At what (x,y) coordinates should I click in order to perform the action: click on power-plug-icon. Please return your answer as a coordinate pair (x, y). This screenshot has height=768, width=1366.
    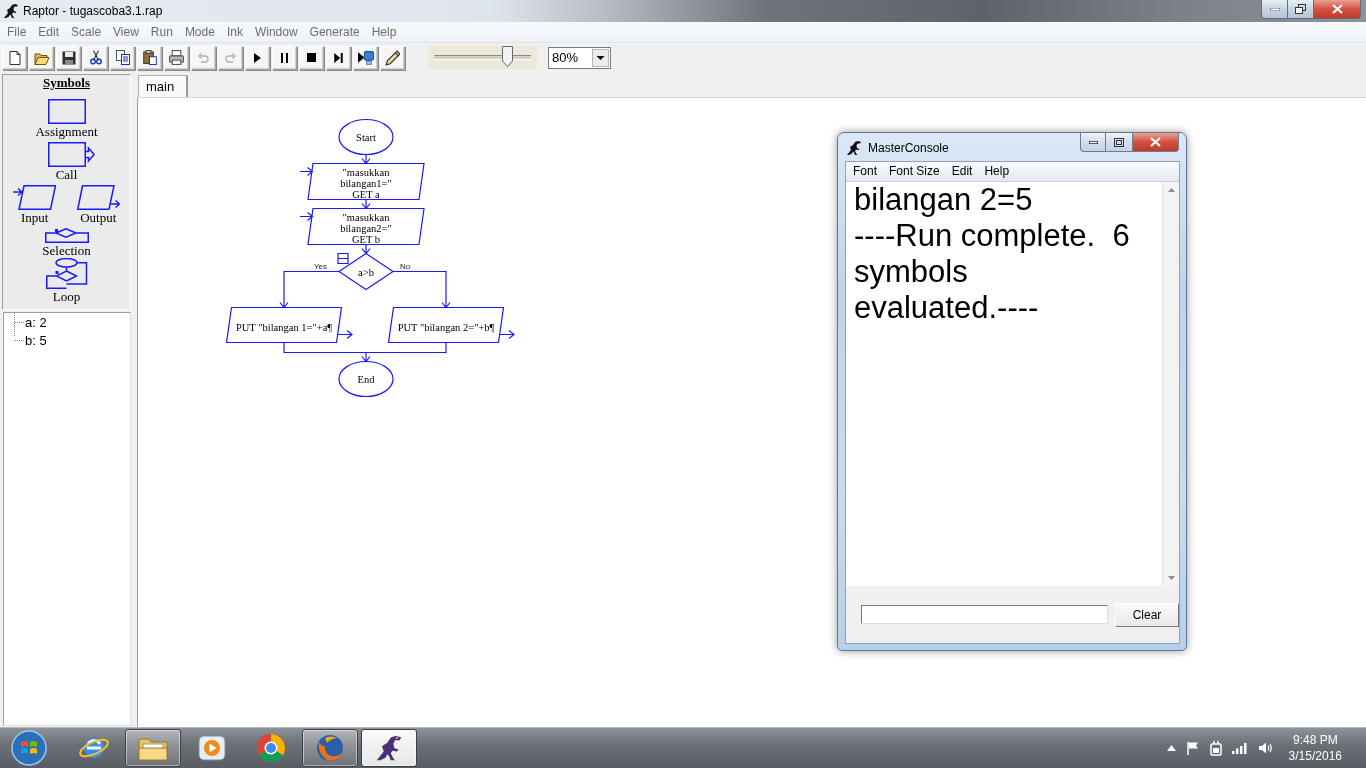
    Looking at the image, I should click on (1215, 748).